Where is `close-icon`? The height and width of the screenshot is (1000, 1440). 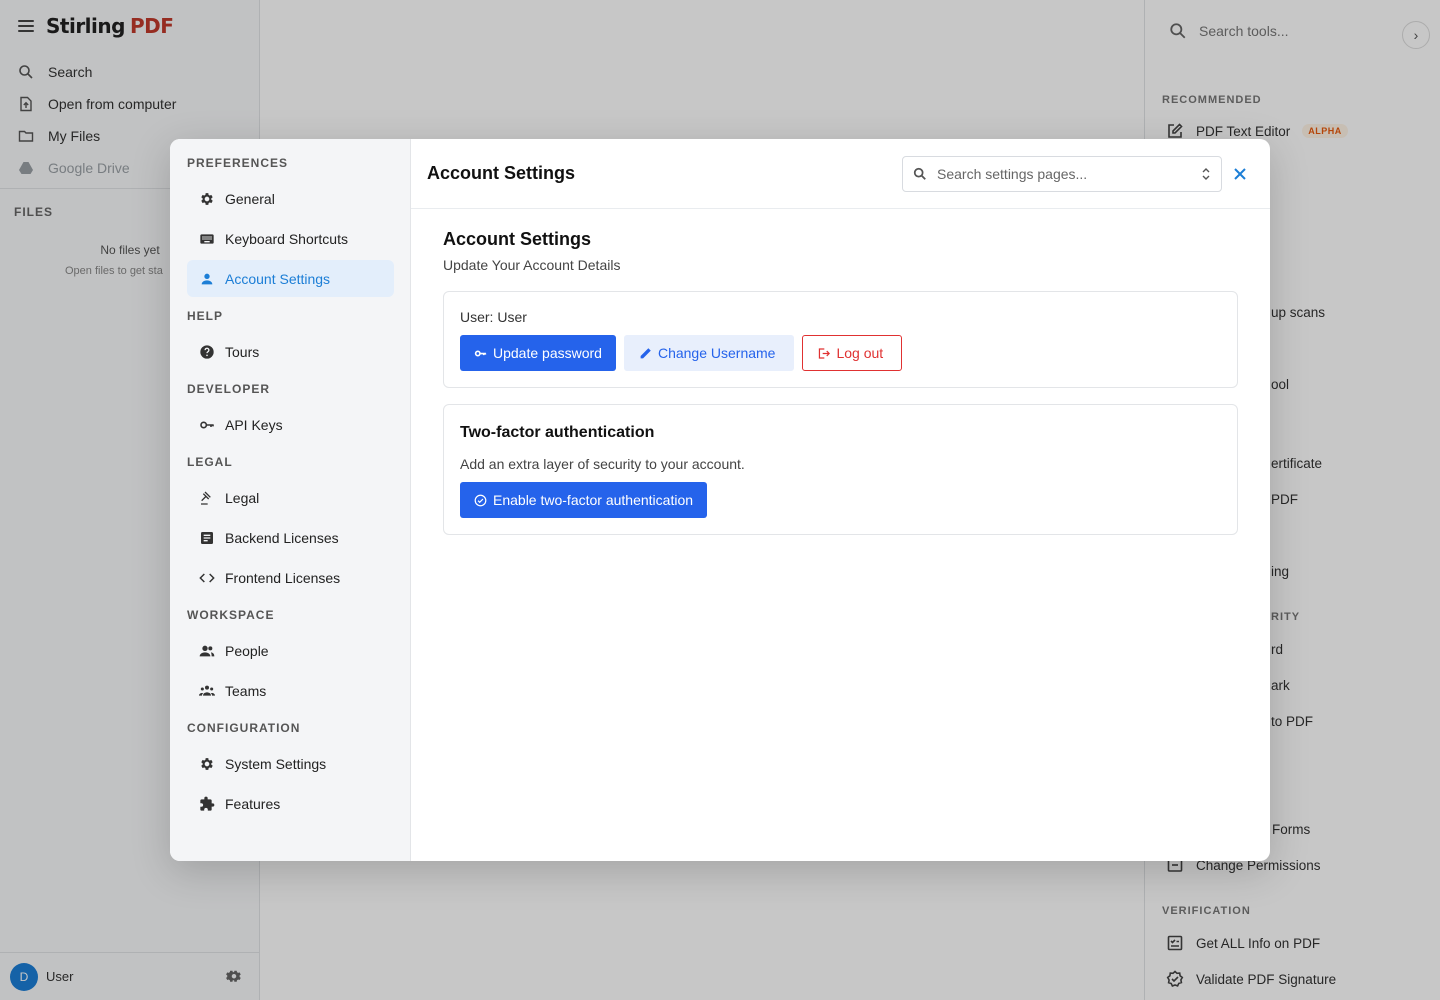
close-icon is located at coordinates (1240, 174).